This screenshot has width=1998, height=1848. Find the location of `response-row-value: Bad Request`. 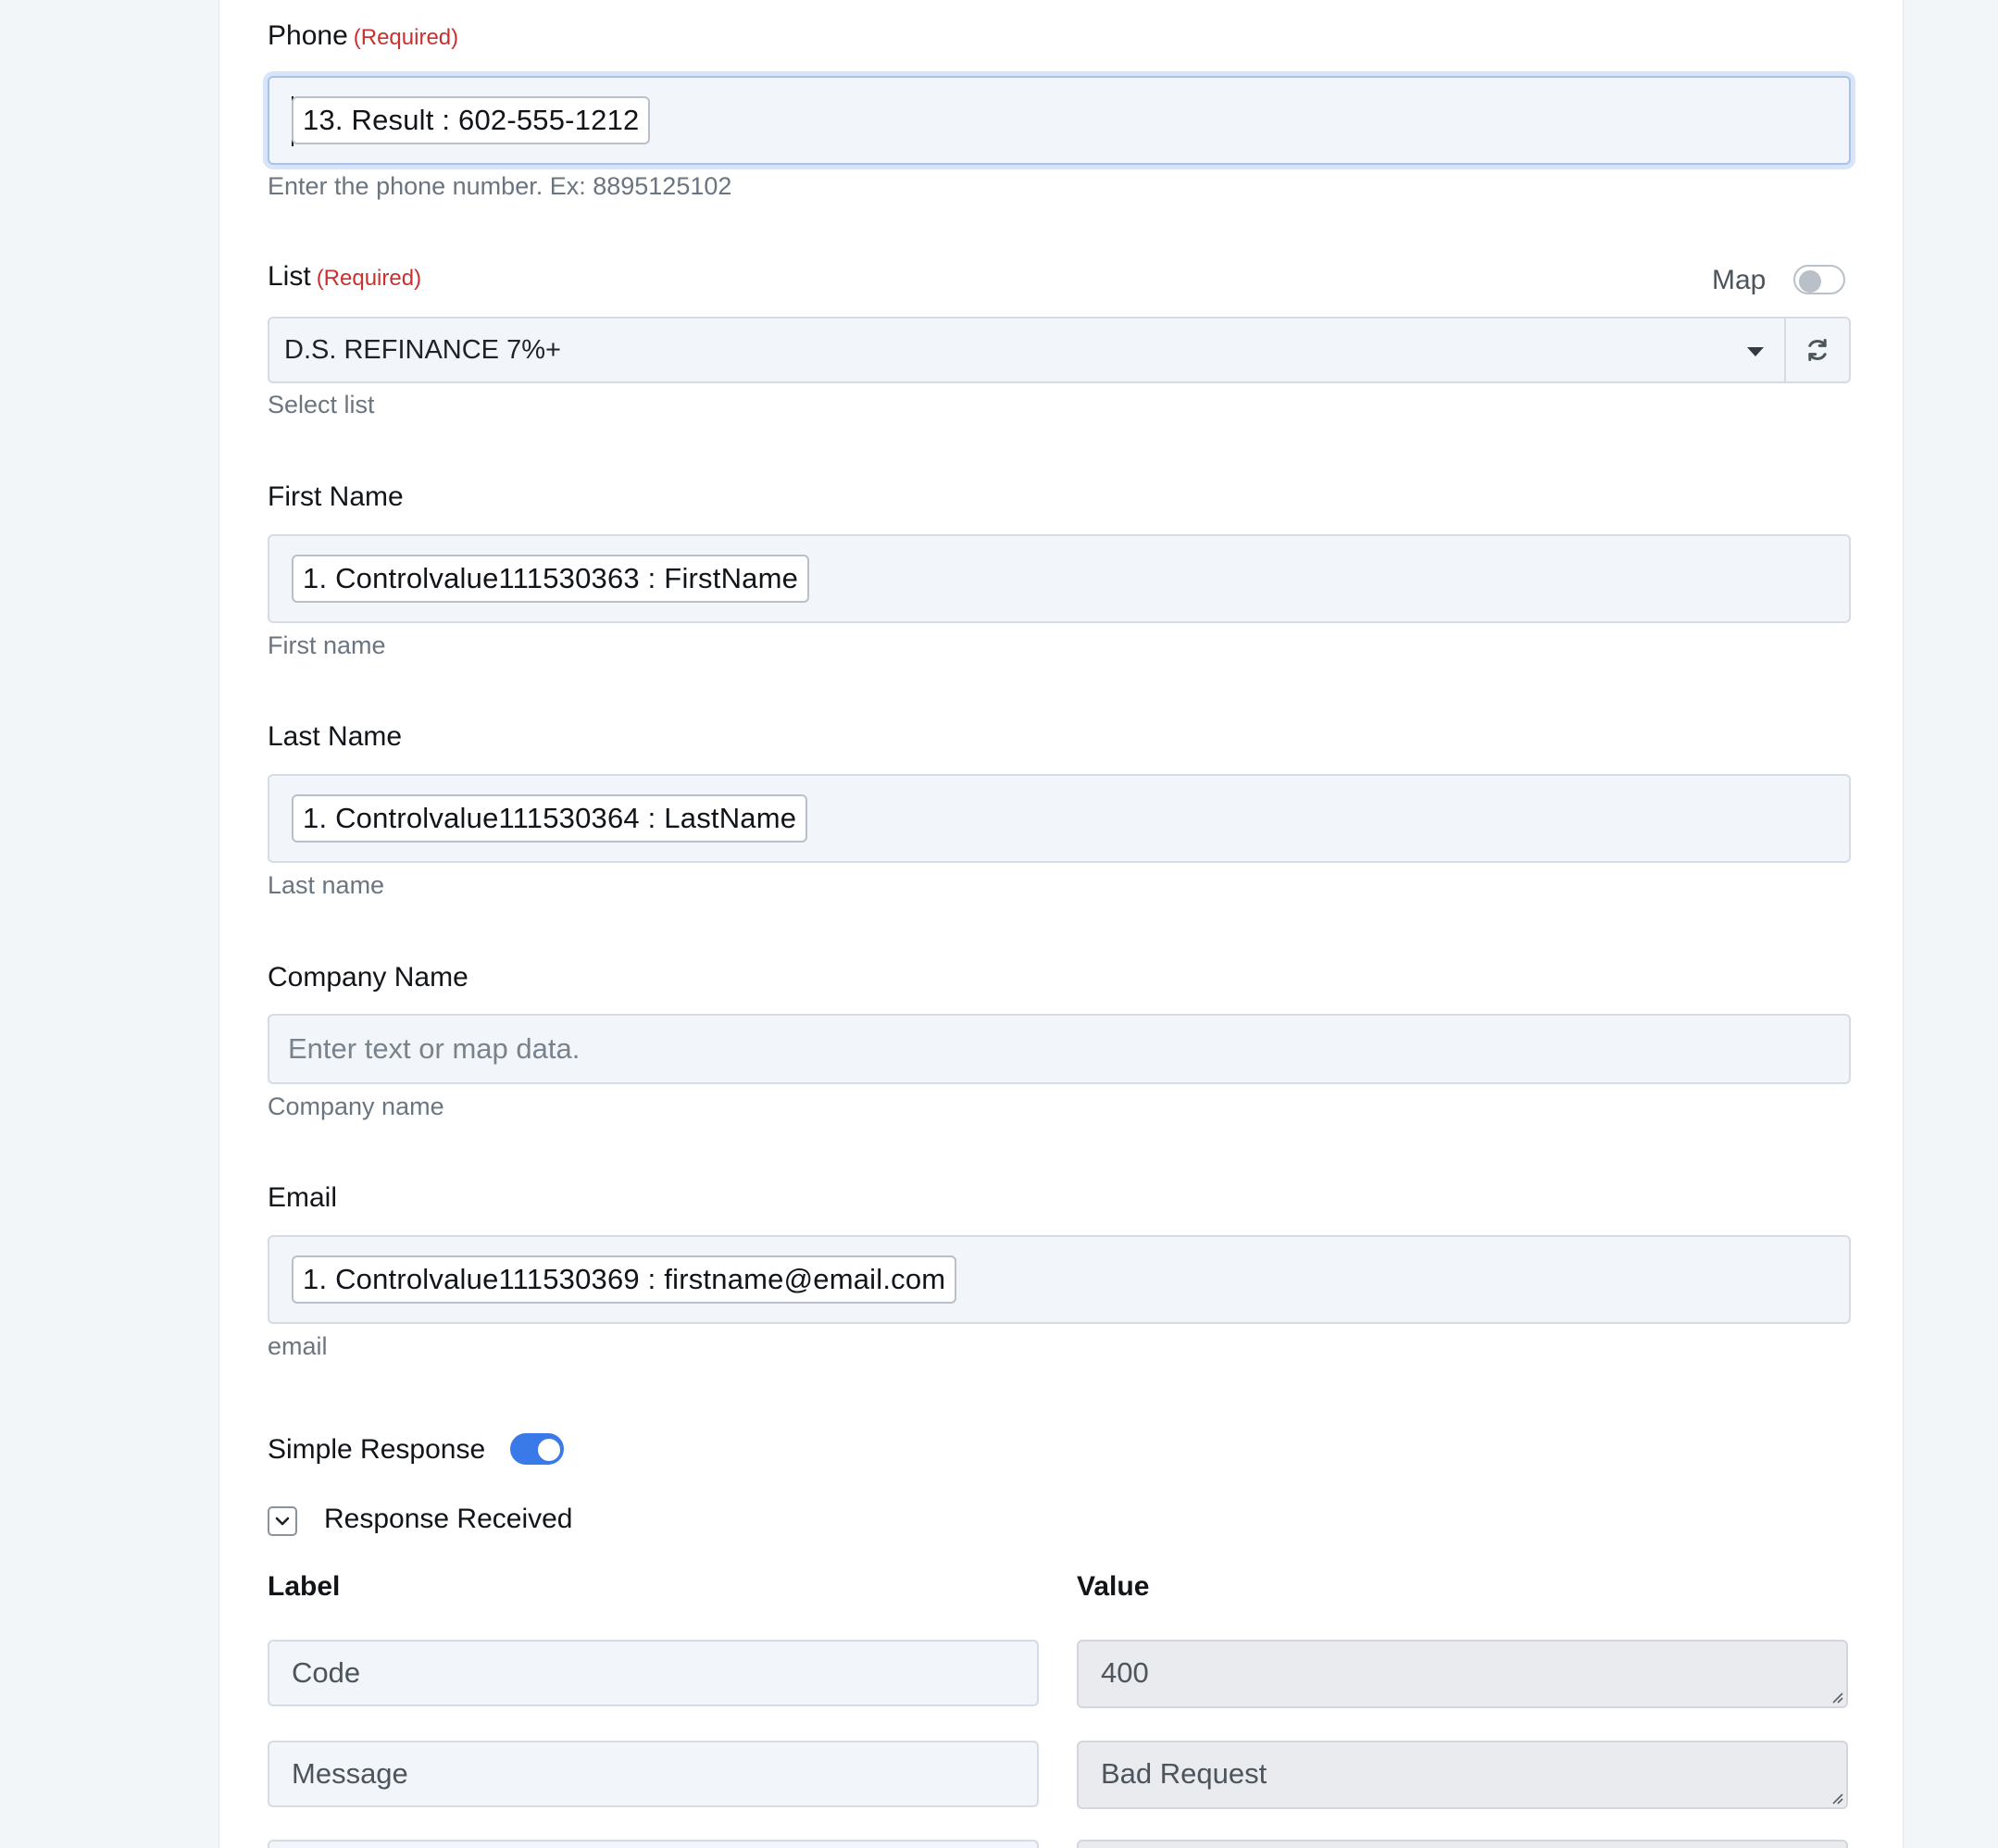

response-row-value: Bad Request is located at coordinates (1462, 1775).